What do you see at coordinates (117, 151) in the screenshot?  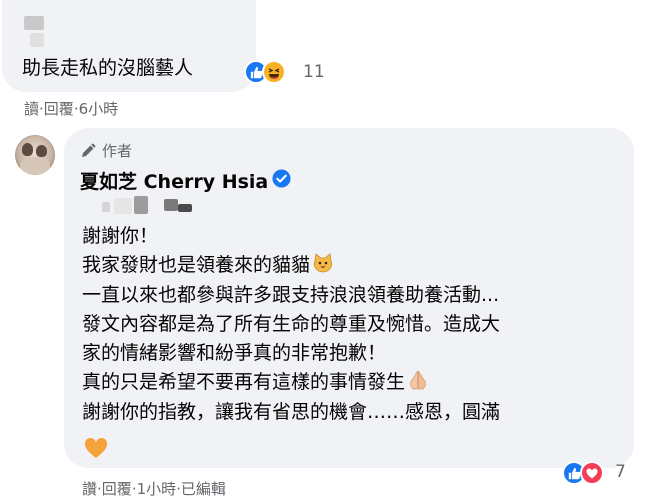 I see `author-label: 作者` at bounding box center [117, 151].